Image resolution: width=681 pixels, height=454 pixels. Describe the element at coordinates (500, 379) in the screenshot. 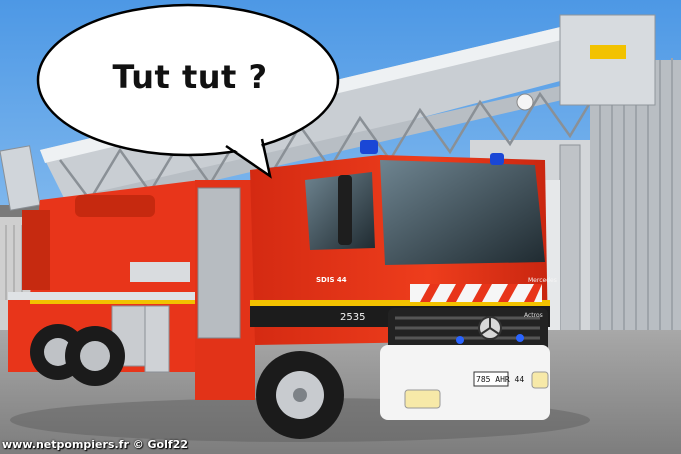

I see `license-plate-text: 785 AHR 44` at that location.